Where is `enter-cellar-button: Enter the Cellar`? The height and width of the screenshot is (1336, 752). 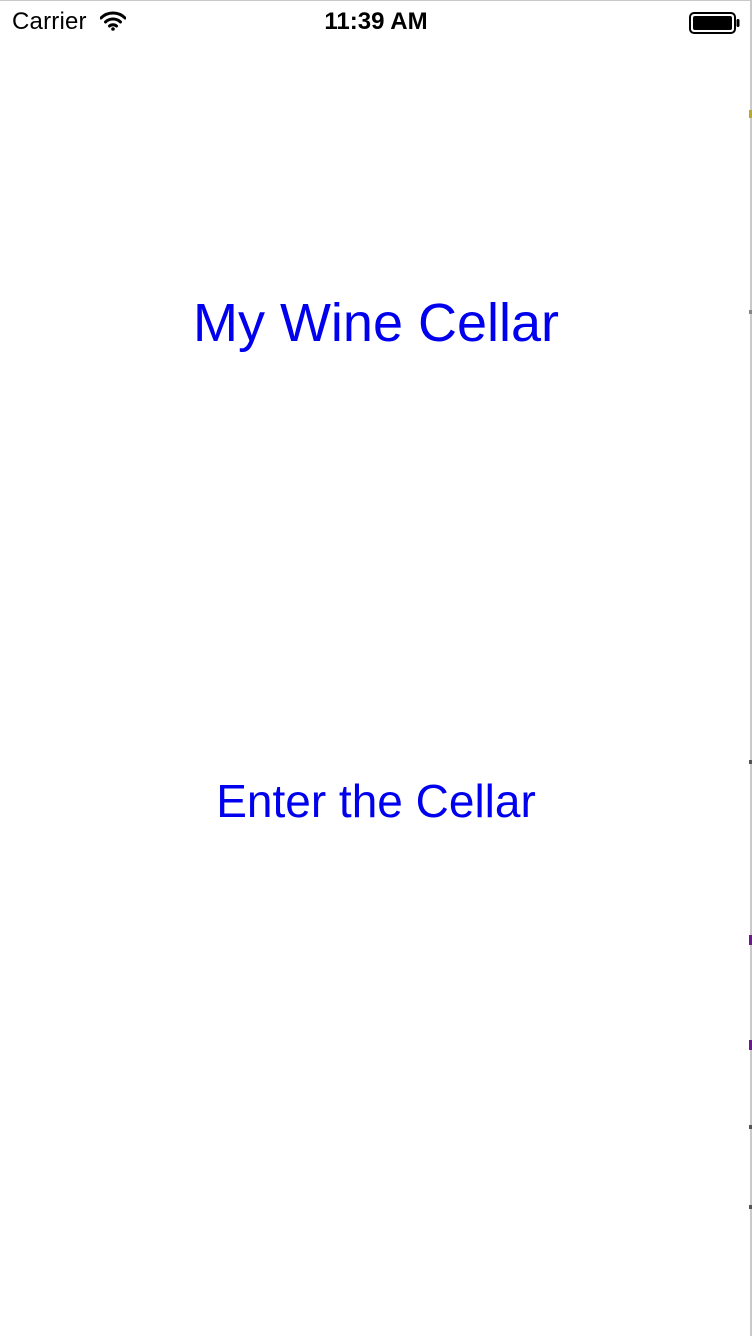
enter-cellar-button: Enter the Cellar is located at coordinates (376, 801).